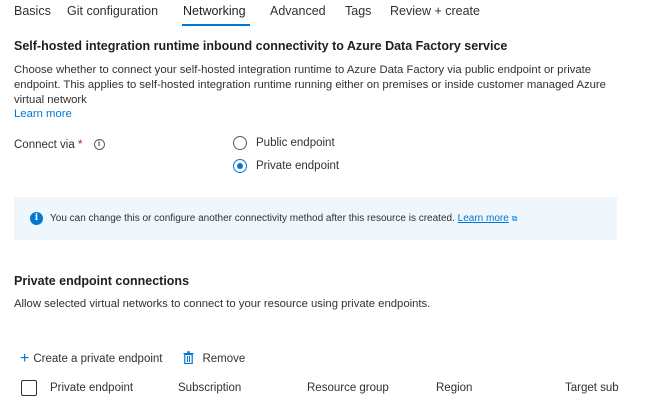 The width and height of the screenshot is (650, 400). I want to click on inbound-description-line-3: virtual network, so click(50, 100).